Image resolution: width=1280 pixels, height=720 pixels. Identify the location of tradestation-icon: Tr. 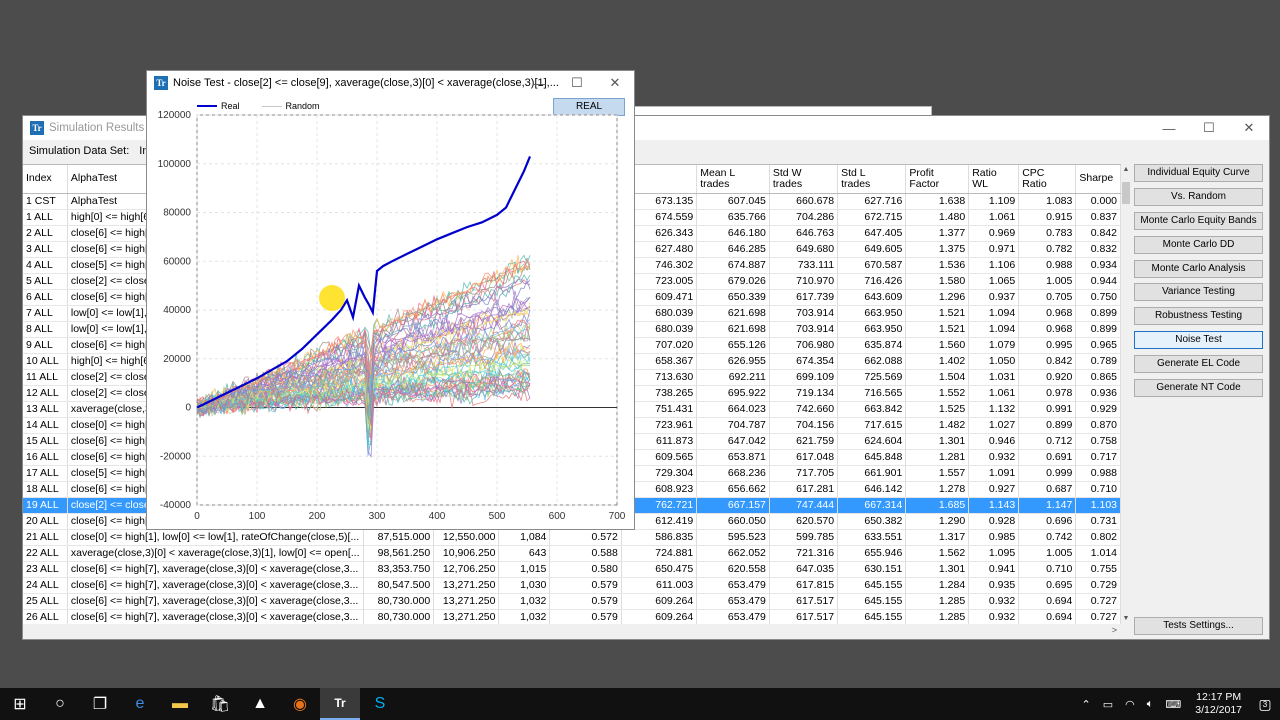
(340, 704).